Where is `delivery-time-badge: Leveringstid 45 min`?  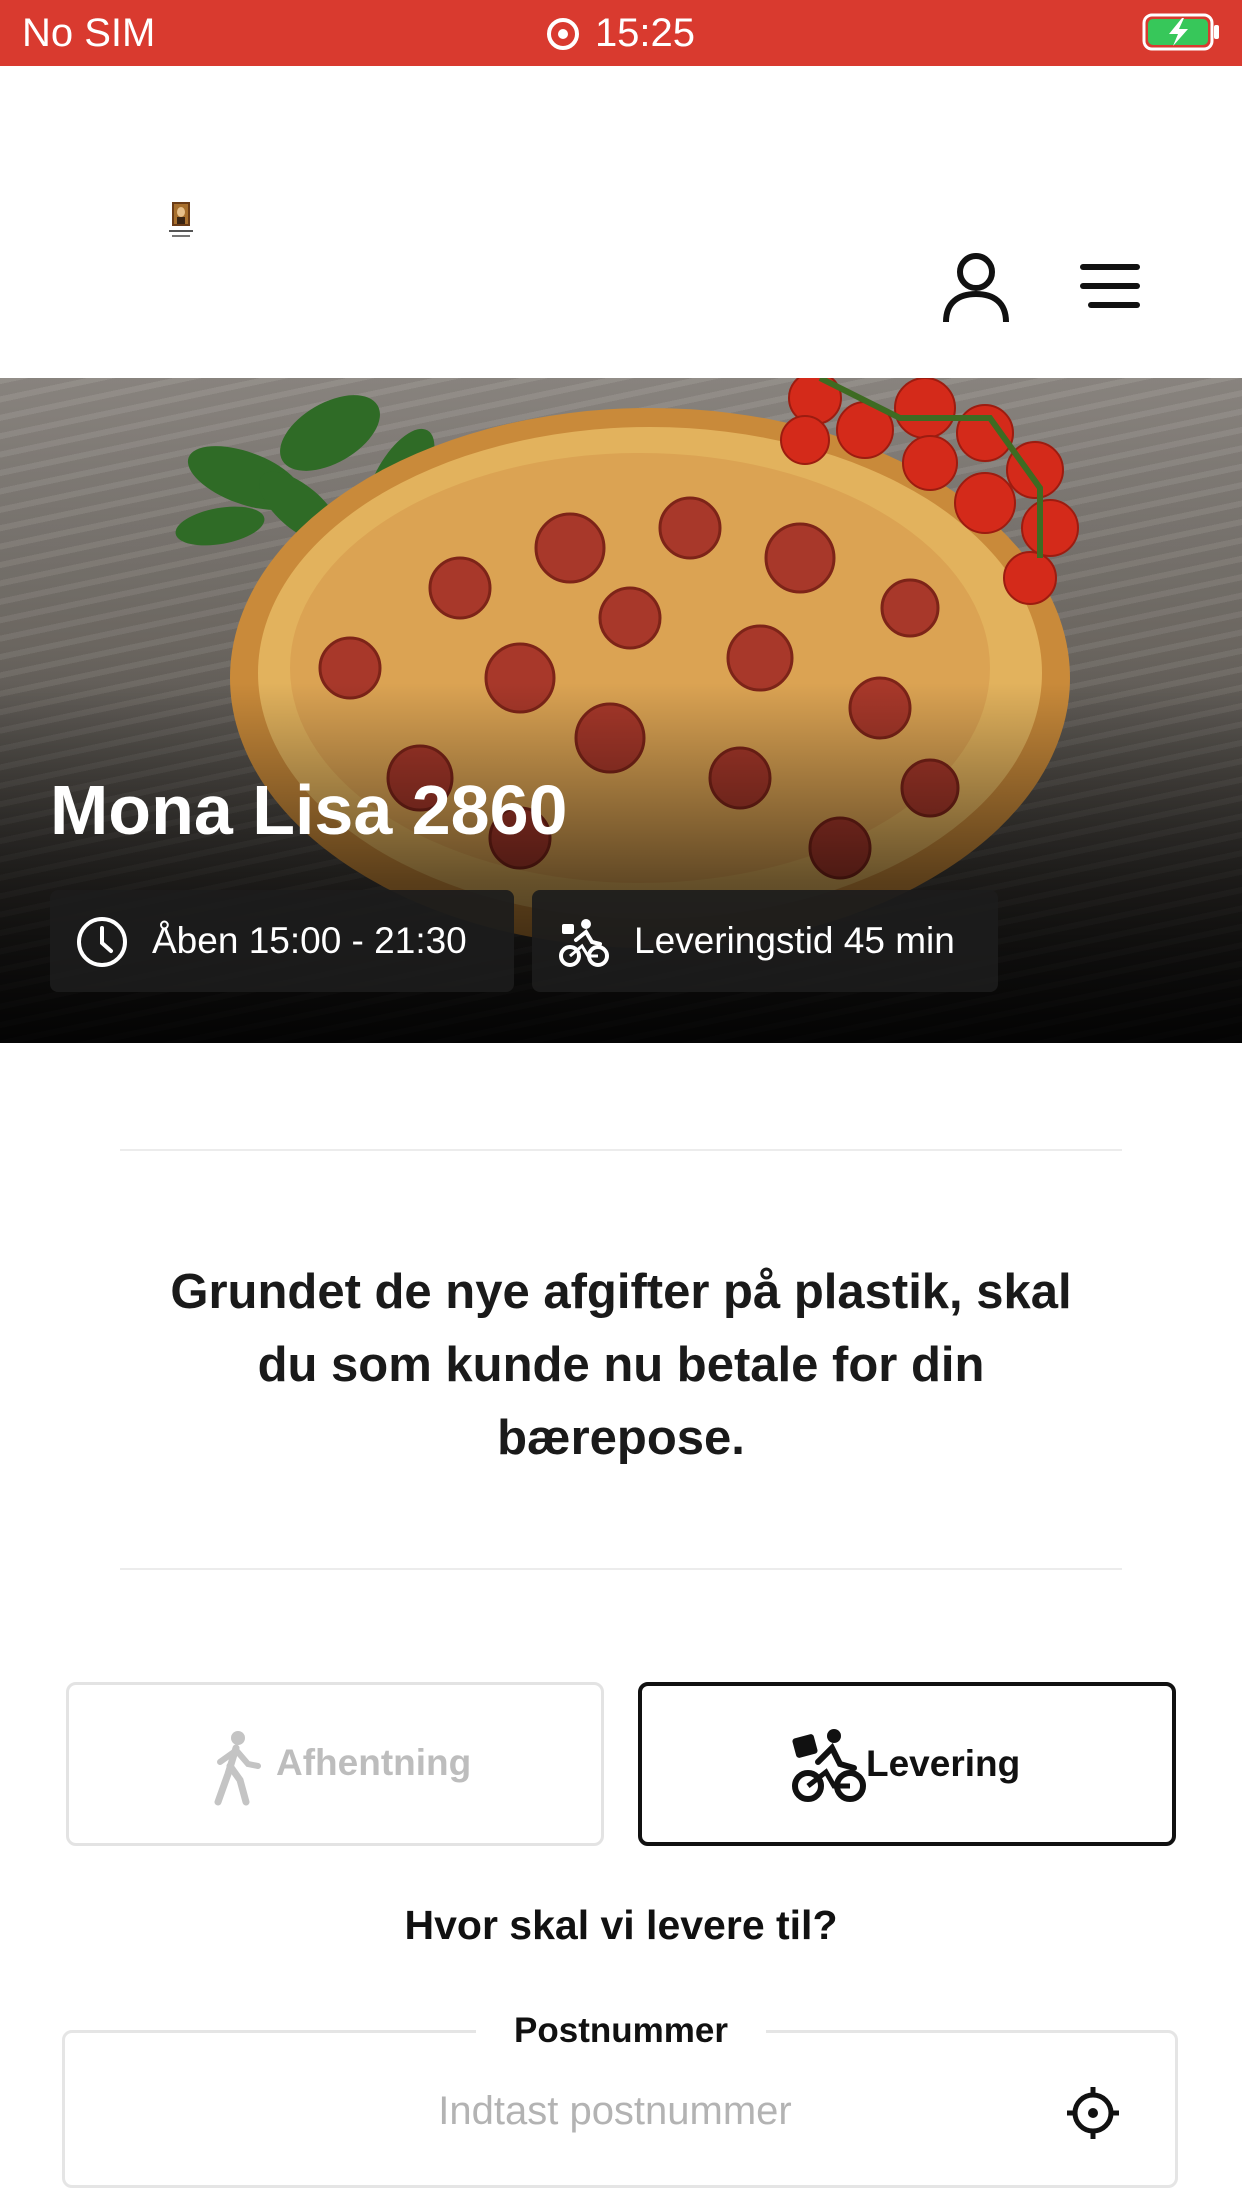
delivery-time-badge: Leveringstid 45 min is located at coordinates (765, 941).